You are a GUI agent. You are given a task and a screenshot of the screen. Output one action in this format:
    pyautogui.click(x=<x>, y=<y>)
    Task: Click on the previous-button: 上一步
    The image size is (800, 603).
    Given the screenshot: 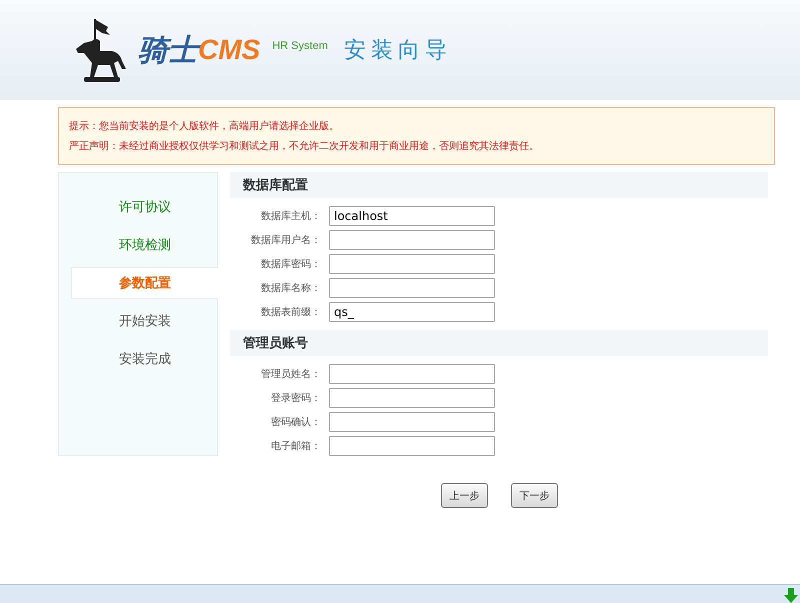 What is the action you would take?
    pyautogui.click(x=464, y=495)
    